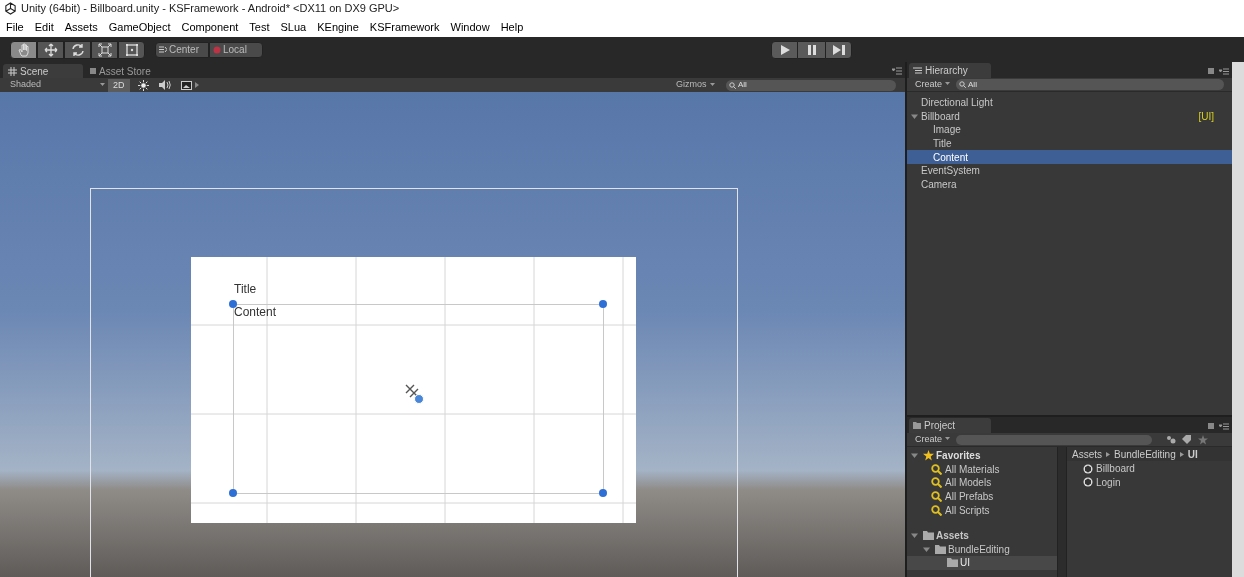  I want to click on breadcrumb-item: BundleEditing, so click(1145, 454).